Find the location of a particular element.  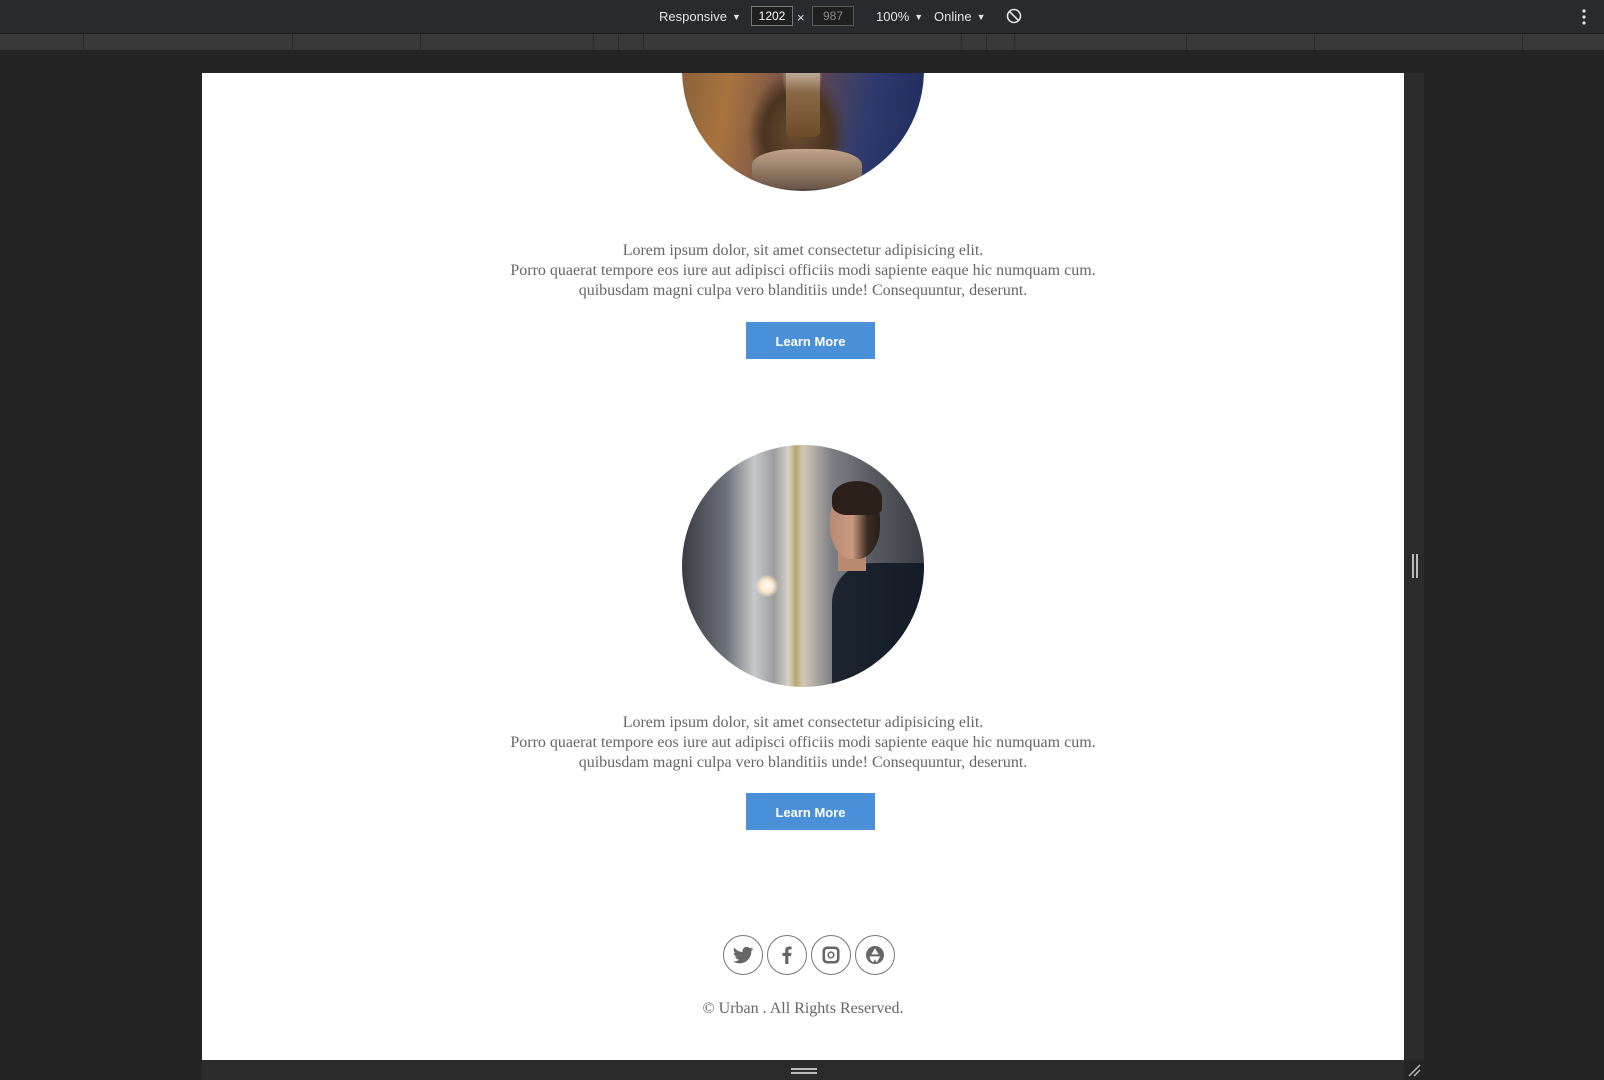

profile-photo-subway is located at coordinates (803, 566).